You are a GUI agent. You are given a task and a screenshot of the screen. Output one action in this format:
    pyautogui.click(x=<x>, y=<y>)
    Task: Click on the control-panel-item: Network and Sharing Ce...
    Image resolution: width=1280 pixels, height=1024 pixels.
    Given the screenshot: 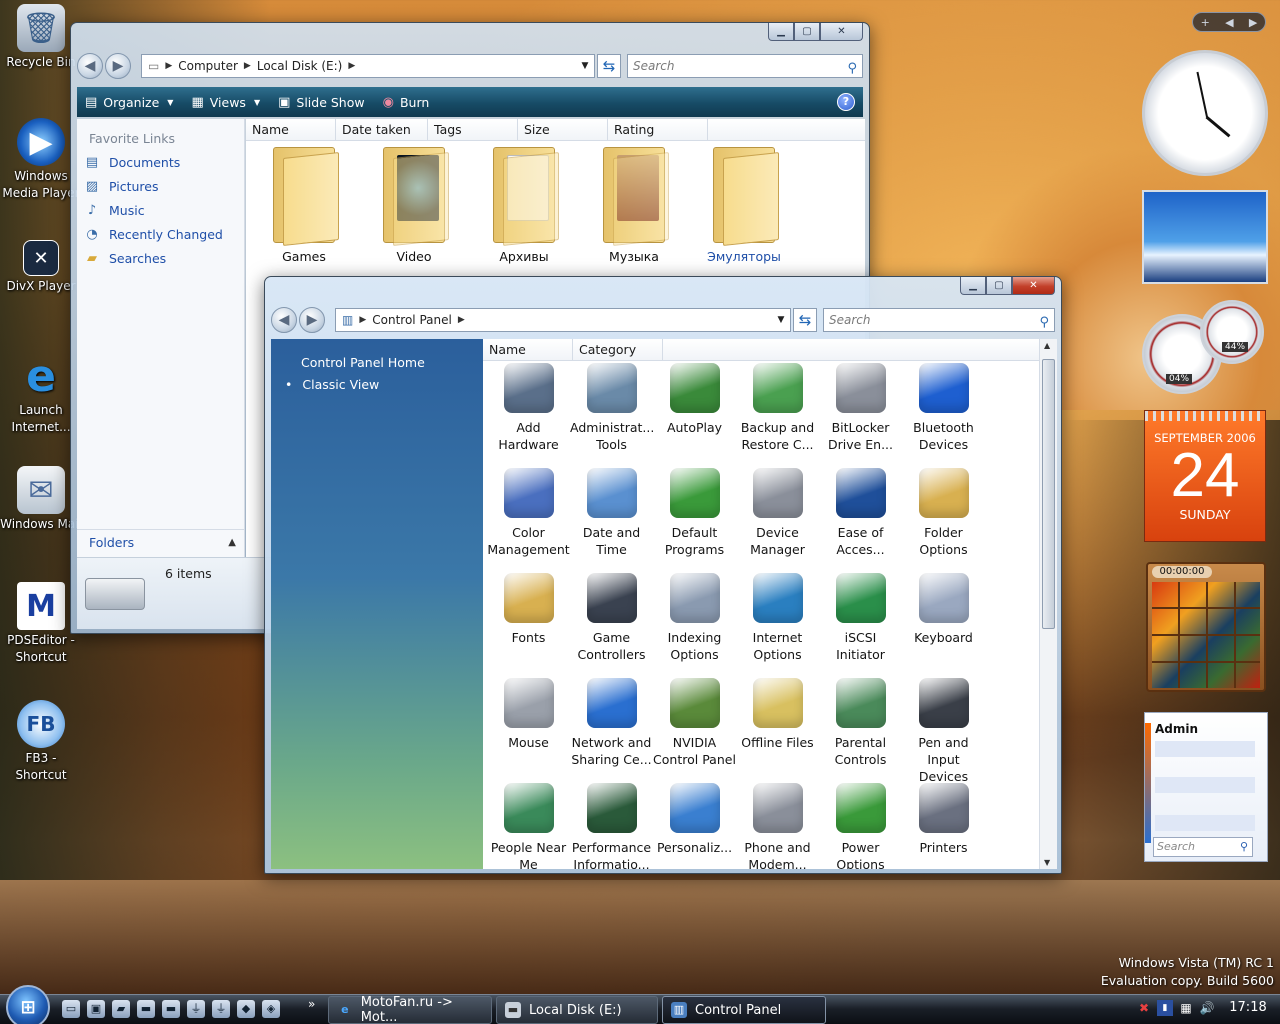 What is the action you would take?
    pyautogui.click(x=611, y=723)
    